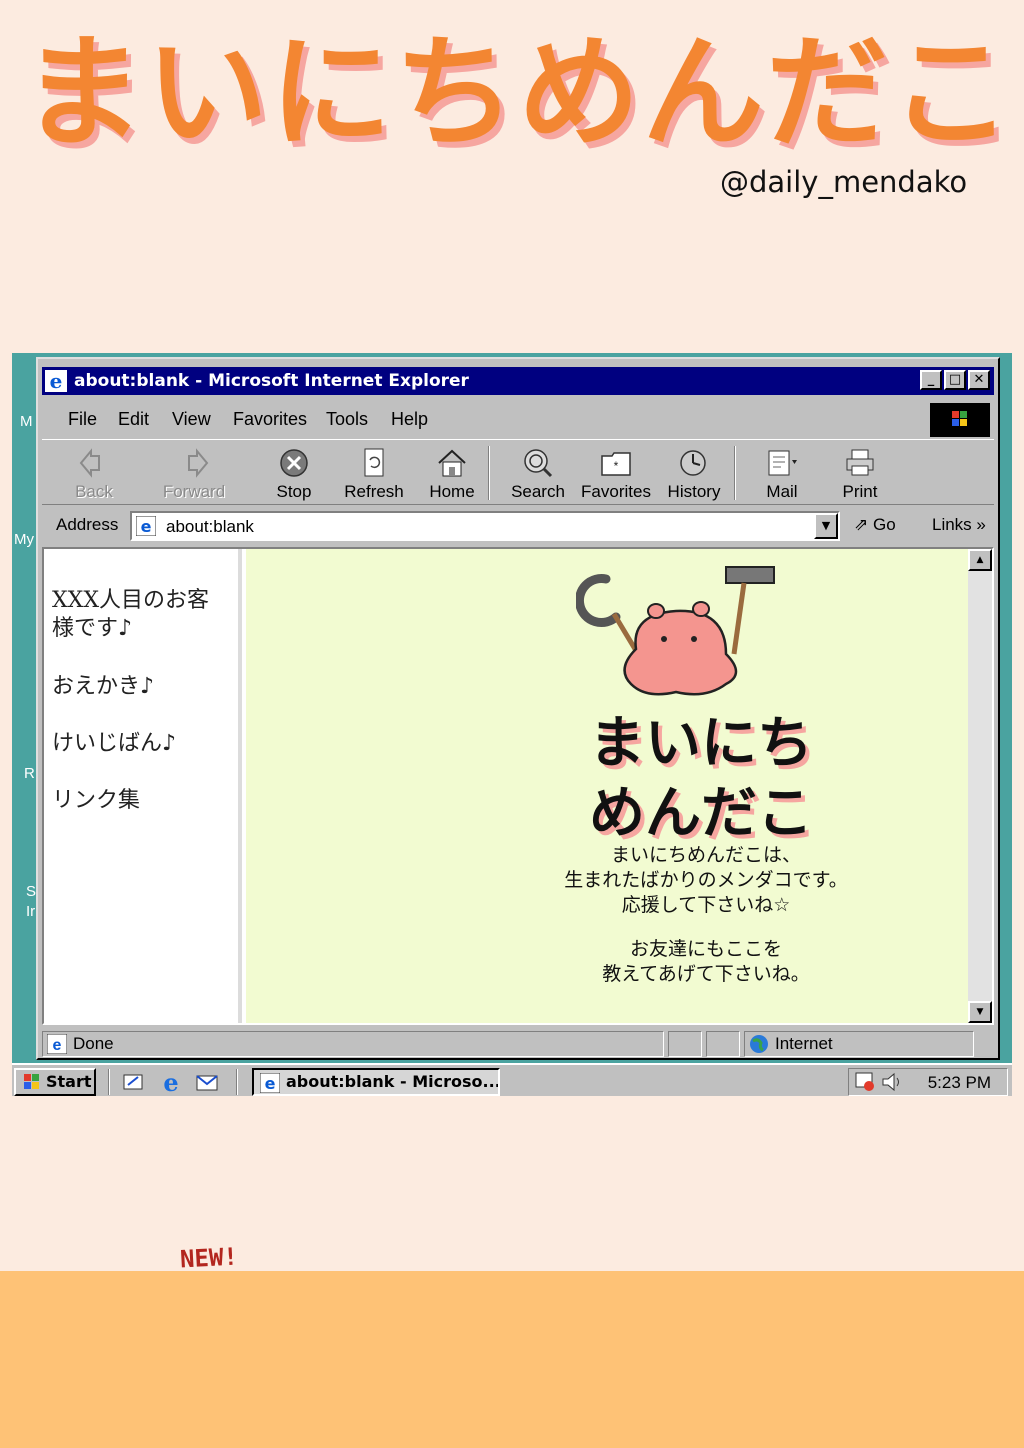 The height and width of the screenshot is (1448, 1024). Describe the element at coordinates (860, 491) in the screenshot. I see `print-label: Print` at that location.